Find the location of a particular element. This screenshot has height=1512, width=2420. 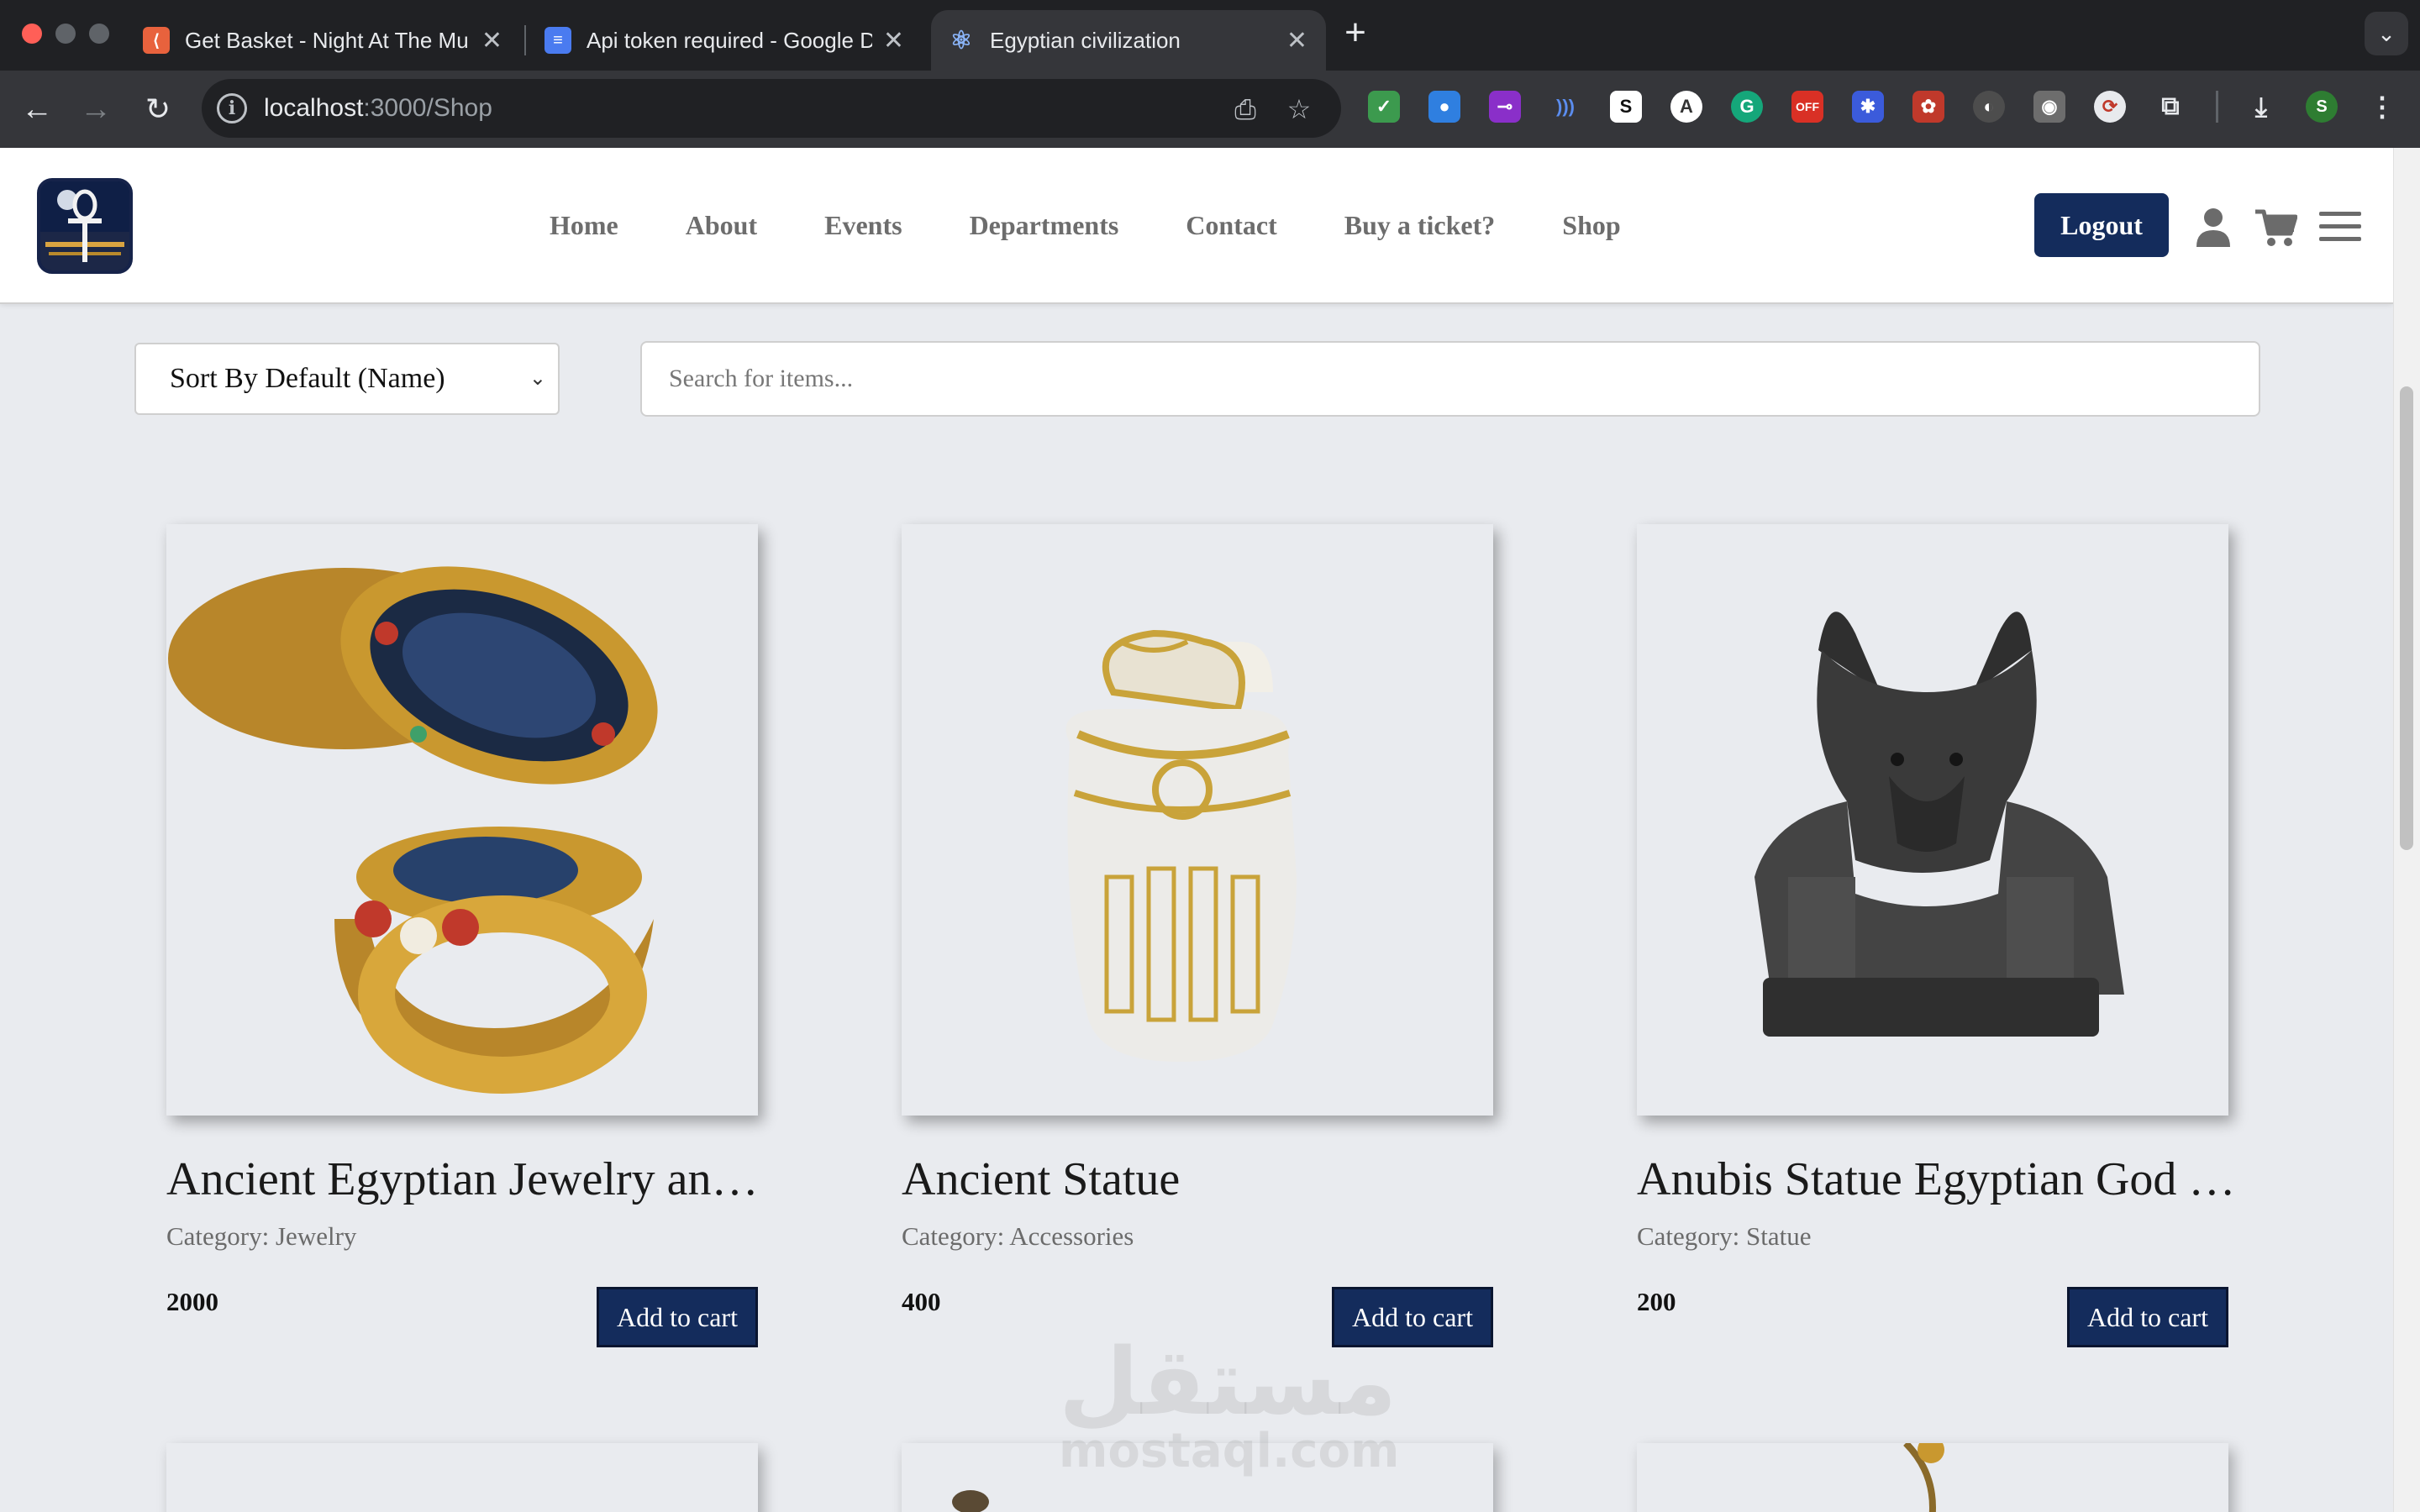

nav-about: About is located at coordinates (721, 225).